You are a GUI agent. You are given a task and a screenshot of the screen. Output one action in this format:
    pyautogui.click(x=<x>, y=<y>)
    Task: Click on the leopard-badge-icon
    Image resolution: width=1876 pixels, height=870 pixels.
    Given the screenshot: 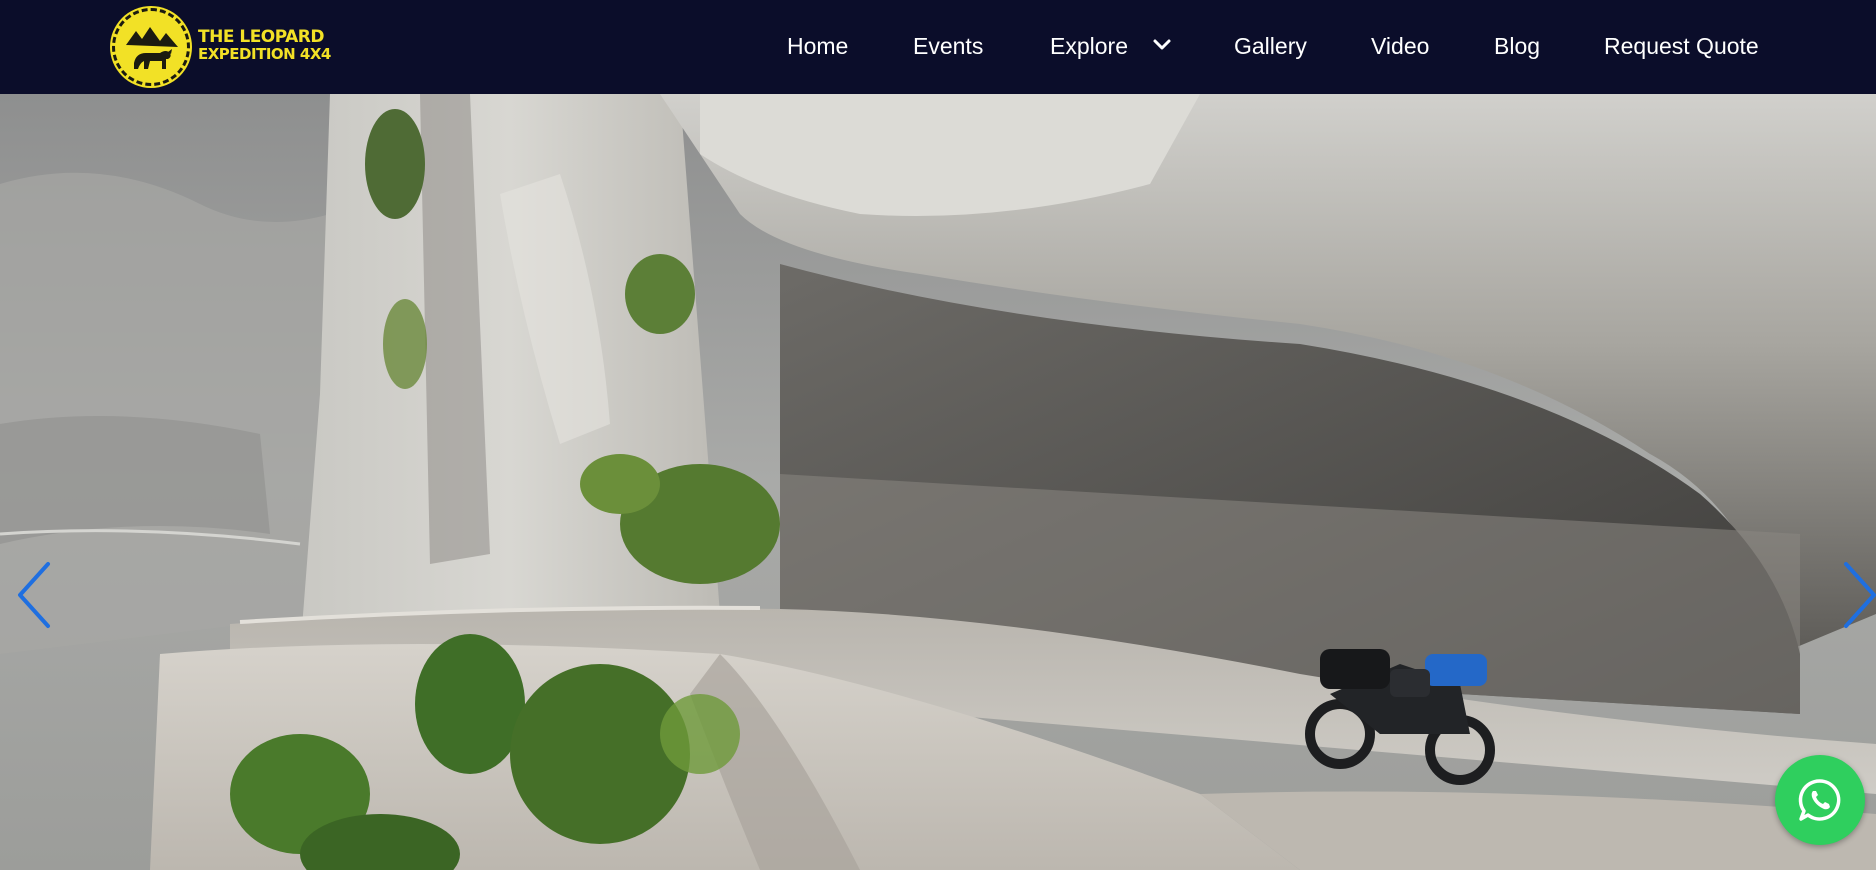 What is the action you would take?
    pyautogui.click(x=151, y=47)
    